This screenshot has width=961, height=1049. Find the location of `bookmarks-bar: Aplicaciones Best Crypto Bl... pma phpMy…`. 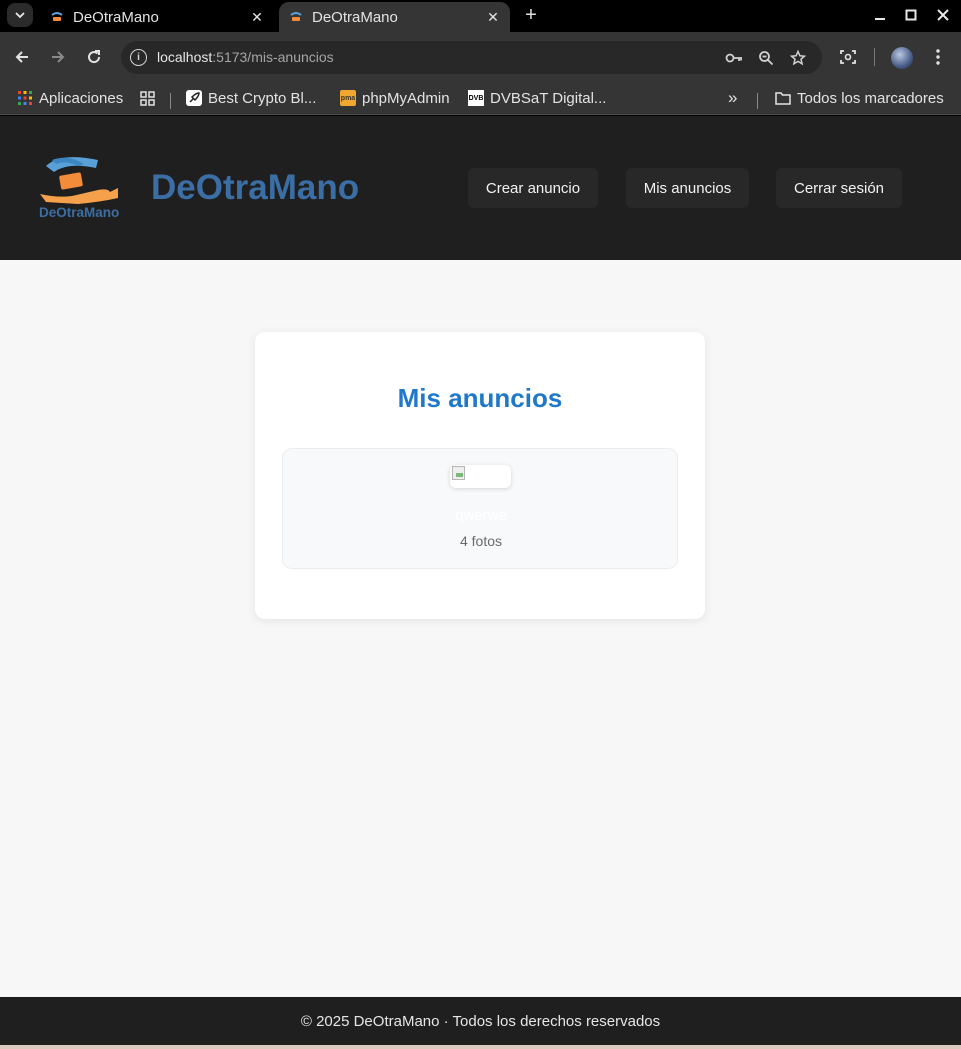

bookmarks-bar: Aplicaciones Best Crypto Bl... pma phpMy… is located at coordinates (480, 98).